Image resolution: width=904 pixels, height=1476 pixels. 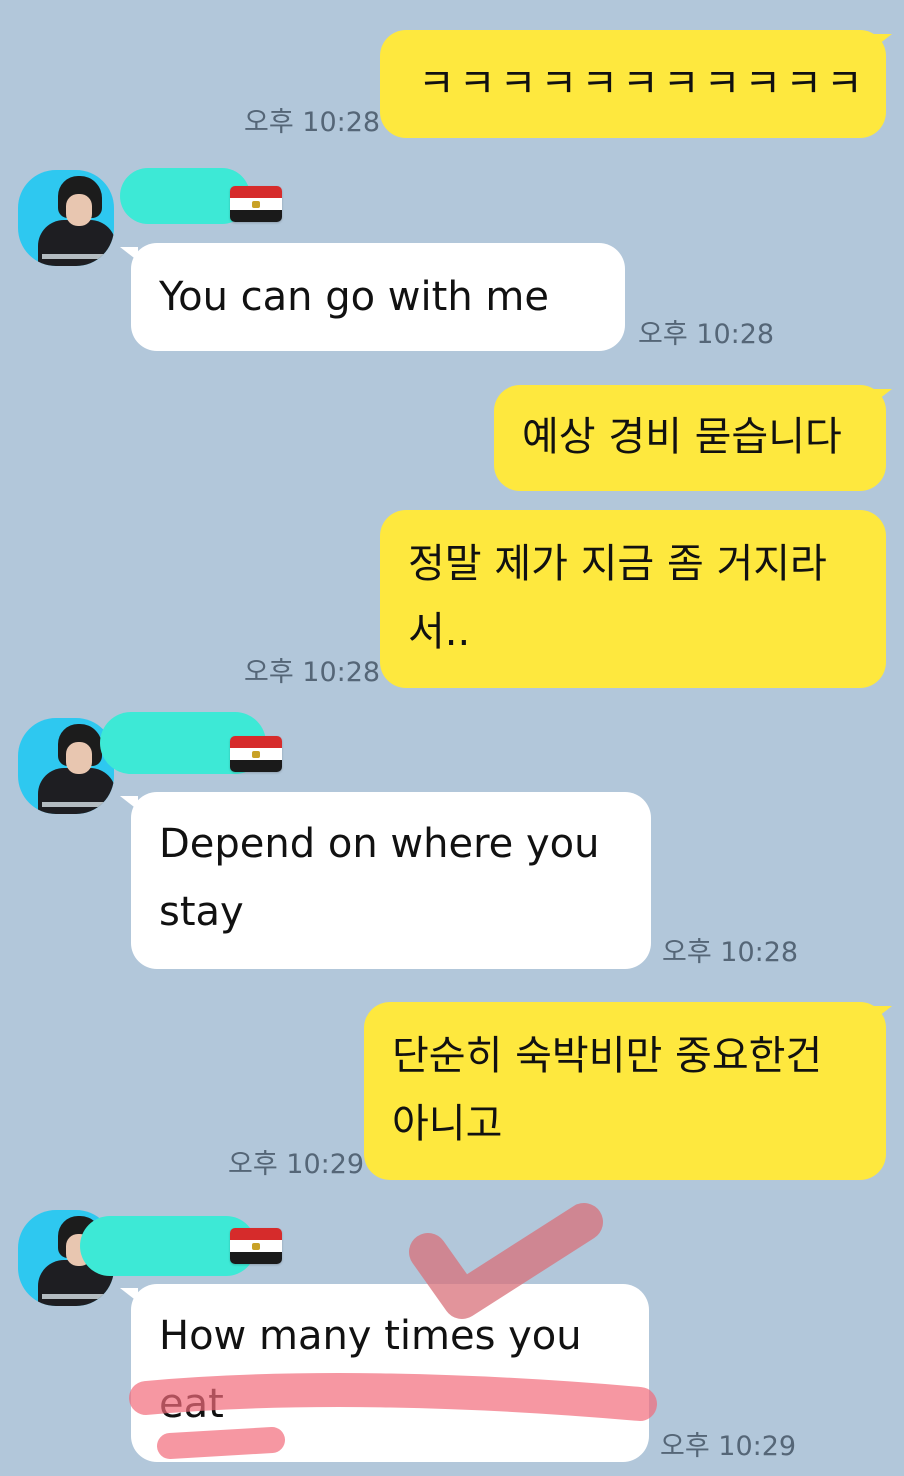 What do you see at coordinates (506, 1261) in the screenshot?
I see `checkmark-icon` at bounding box center [506, 1261].